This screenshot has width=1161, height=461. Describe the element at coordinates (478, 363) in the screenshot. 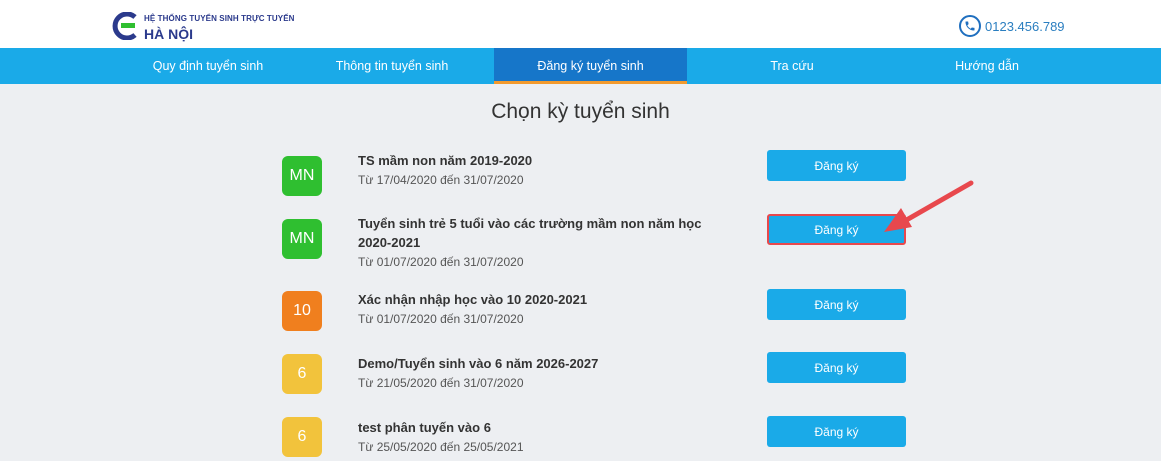

I see `period-name: Demo/Tuyển sinh vào 6 năm 2026-2027` at that location.